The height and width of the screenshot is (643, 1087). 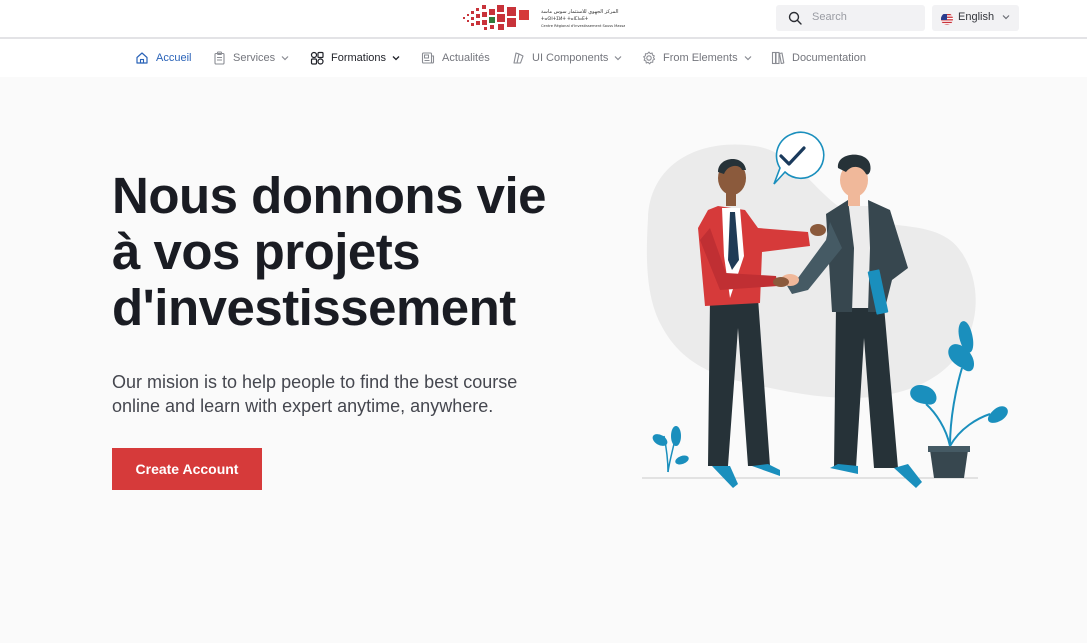 What do you see at coordinates (649, 58) in the screenshot?
I see `gear-icon` at bounding box center [649, 58].